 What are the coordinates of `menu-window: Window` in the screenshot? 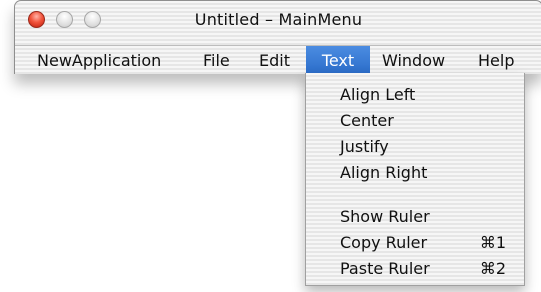 It's located at (413, 60).